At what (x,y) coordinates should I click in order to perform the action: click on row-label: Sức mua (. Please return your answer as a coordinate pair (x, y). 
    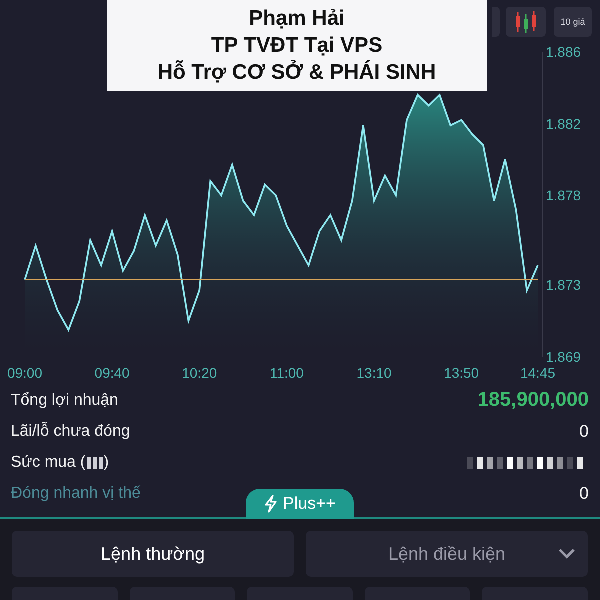
    Looking at the image, I should click on (48, 463).